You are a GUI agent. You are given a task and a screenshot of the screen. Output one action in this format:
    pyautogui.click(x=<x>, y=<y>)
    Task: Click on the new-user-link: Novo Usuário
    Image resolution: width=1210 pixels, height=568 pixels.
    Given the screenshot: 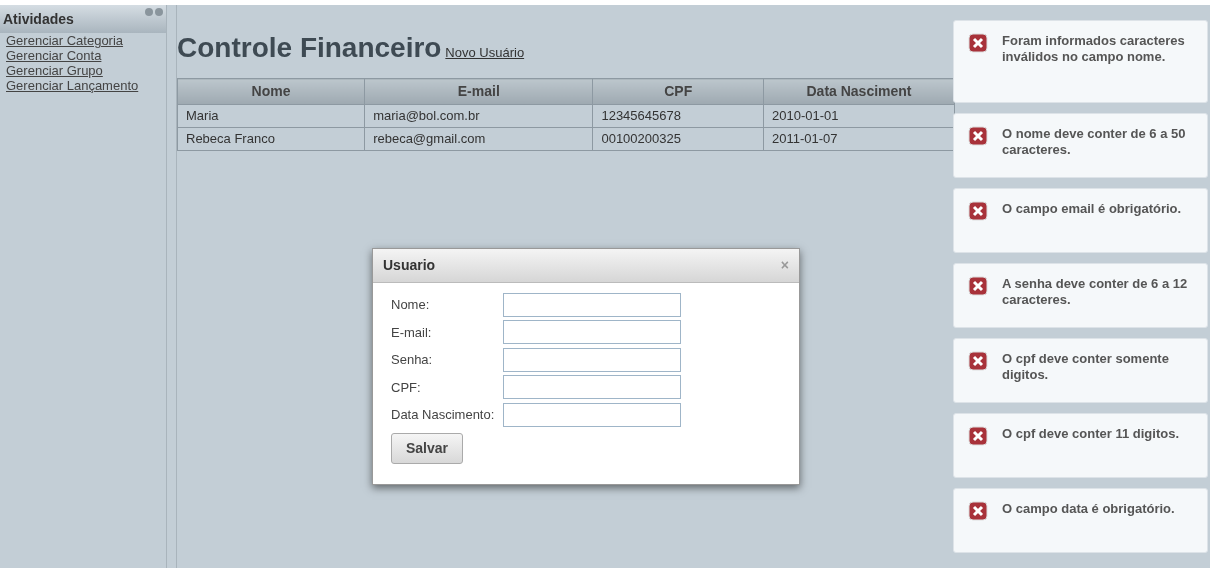 What is the action you would take?
    pyautogui.click(x=485, y=53)
    